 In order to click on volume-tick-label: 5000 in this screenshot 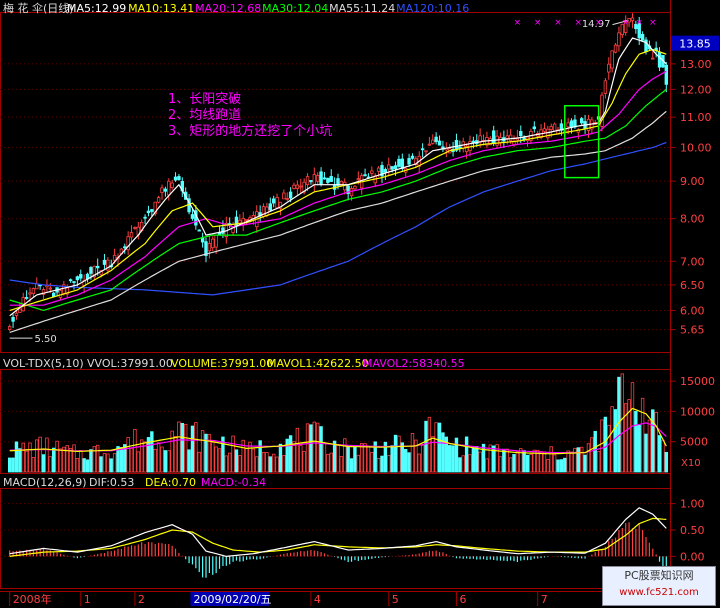, I will do `click(694, 442)`.